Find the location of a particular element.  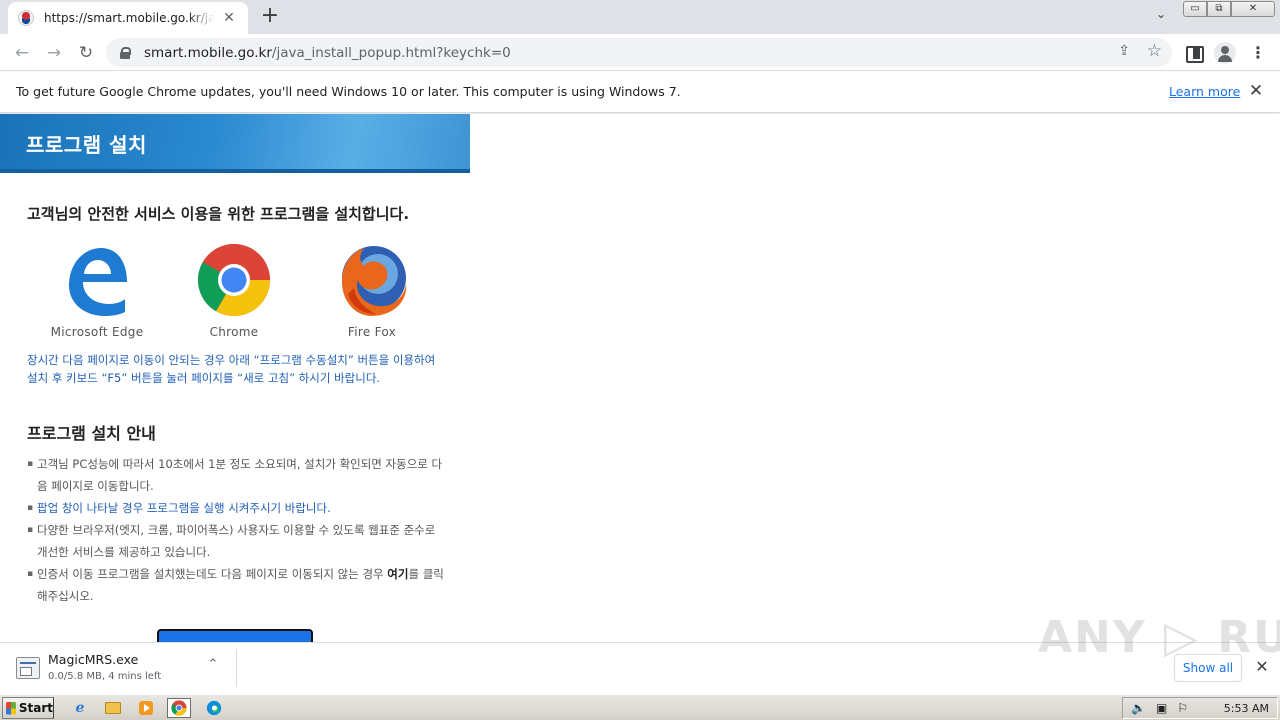

forward-arrow-icon: → is located at coordinates (54, 53).